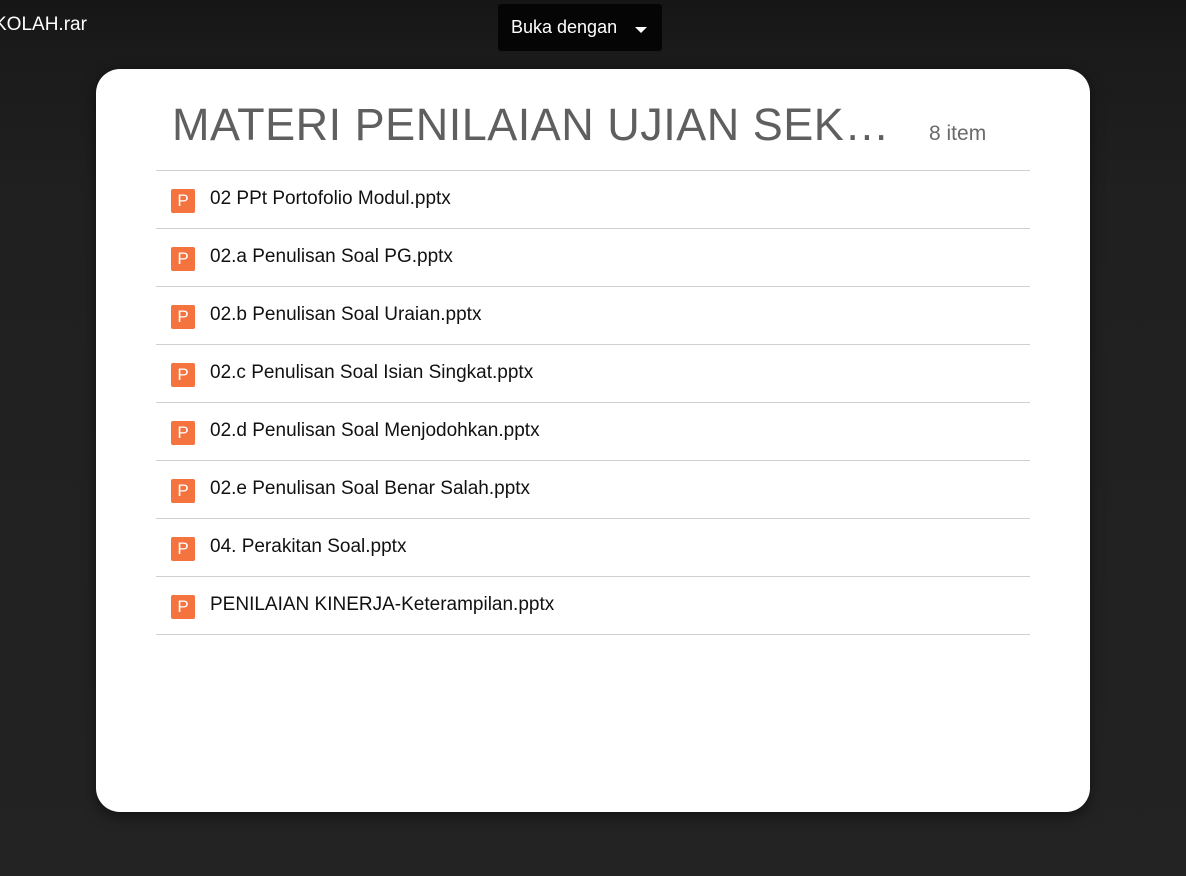 This screenshot has height=876, width=1186. I want to click on file-row: P 02.c Penulisan Soal Isian Singkat.pptx, so click(593, 374).